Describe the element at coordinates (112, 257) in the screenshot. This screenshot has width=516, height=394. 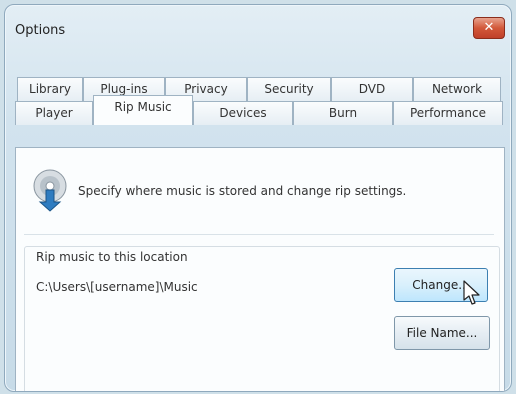
I see `rip-location-label: Rip music to this location` at that location.